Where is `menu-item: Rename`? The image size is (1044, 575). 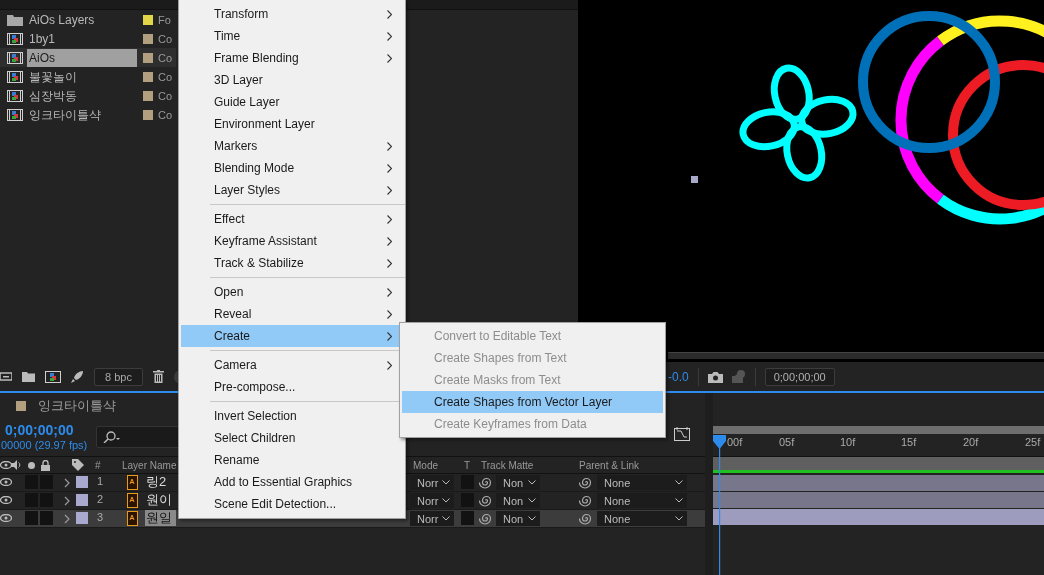 menu-item: Rename is located at coordinates (292, 460).